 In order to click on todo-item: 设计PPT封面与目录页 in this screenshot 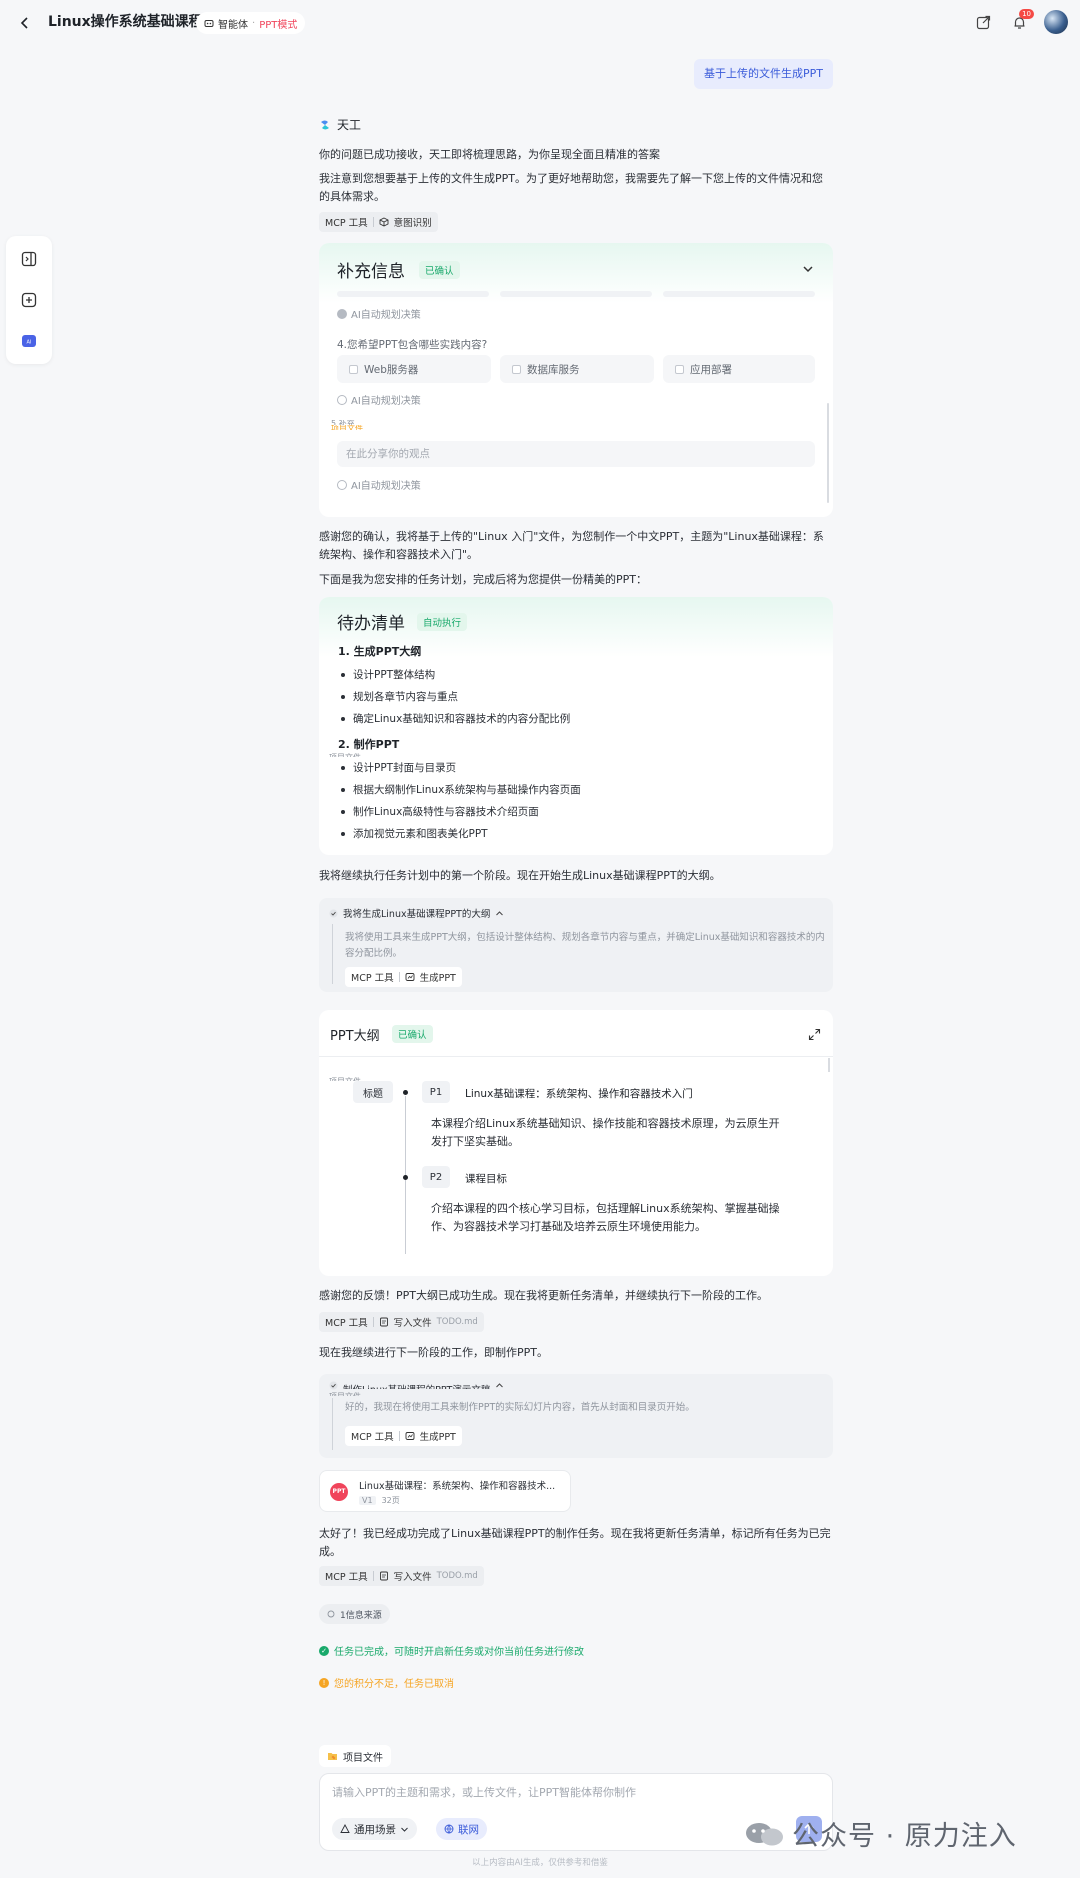, I will do `click(398, 767)`.